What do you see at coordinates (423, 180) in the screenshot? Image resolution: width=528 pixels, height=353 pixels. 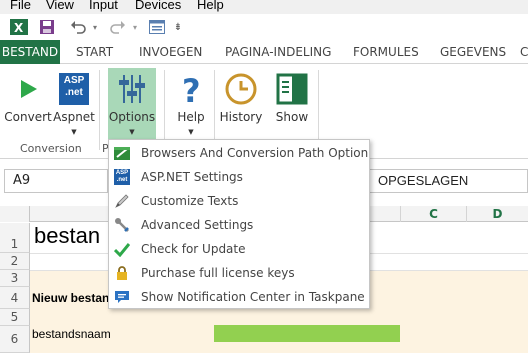 I see `formula-value: OPGESLAGEN` at bounding box center [423, 180].